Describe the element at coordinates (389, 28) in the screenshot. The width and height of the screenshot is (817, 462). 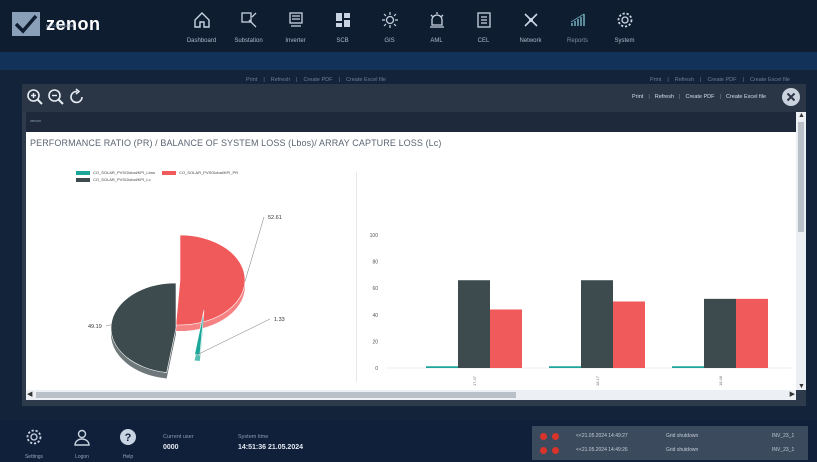
I see `nav-gis: GIS` at that location.